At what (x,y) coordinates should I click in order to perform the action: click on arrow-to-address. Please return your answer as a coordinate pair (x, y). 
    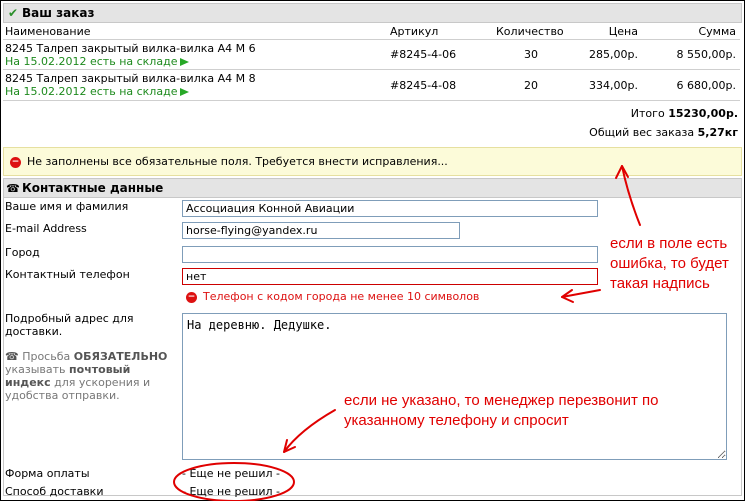
    Looking at the image, I should click on (309, 431).